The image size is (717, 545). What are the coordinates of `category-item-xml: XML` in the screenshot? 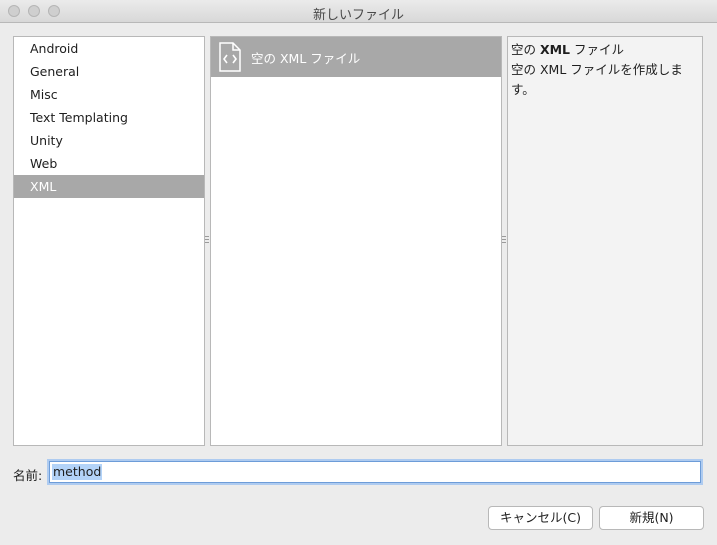 It's located at (109, 186).